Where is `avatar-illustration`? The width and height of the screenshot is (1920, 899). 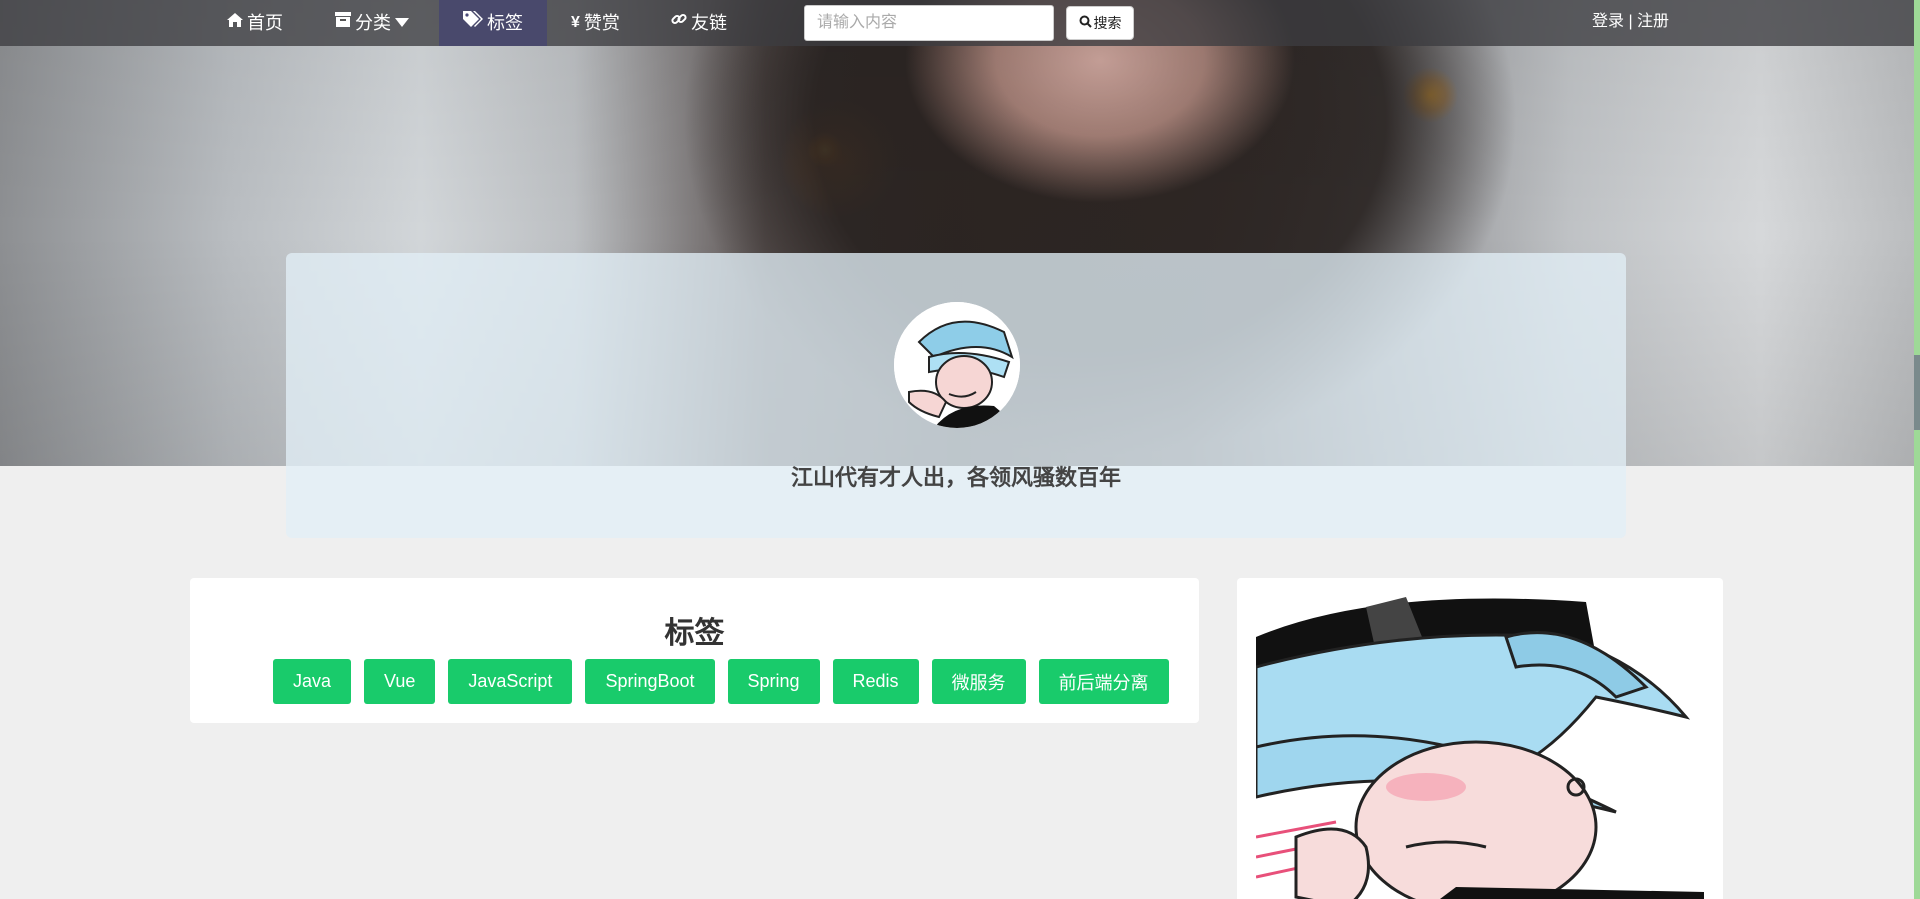
avatar-illustration is located at coordinates (957, 365).